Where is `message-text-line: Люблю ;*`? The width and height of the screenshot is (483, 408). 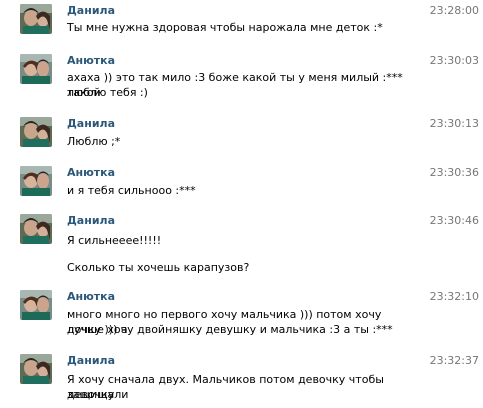
message-text-line: Люблю ;* is located at coordinates (94, 141).